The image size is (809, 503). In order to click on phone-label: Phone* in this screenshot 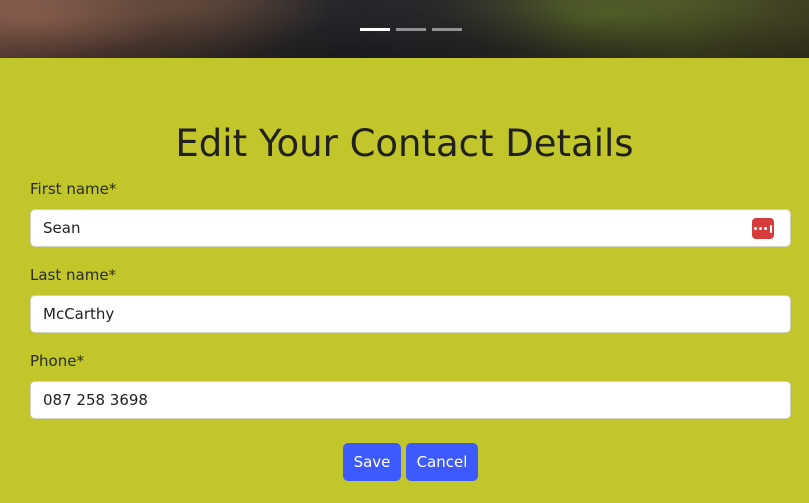, I will do `click(57, 361)`.